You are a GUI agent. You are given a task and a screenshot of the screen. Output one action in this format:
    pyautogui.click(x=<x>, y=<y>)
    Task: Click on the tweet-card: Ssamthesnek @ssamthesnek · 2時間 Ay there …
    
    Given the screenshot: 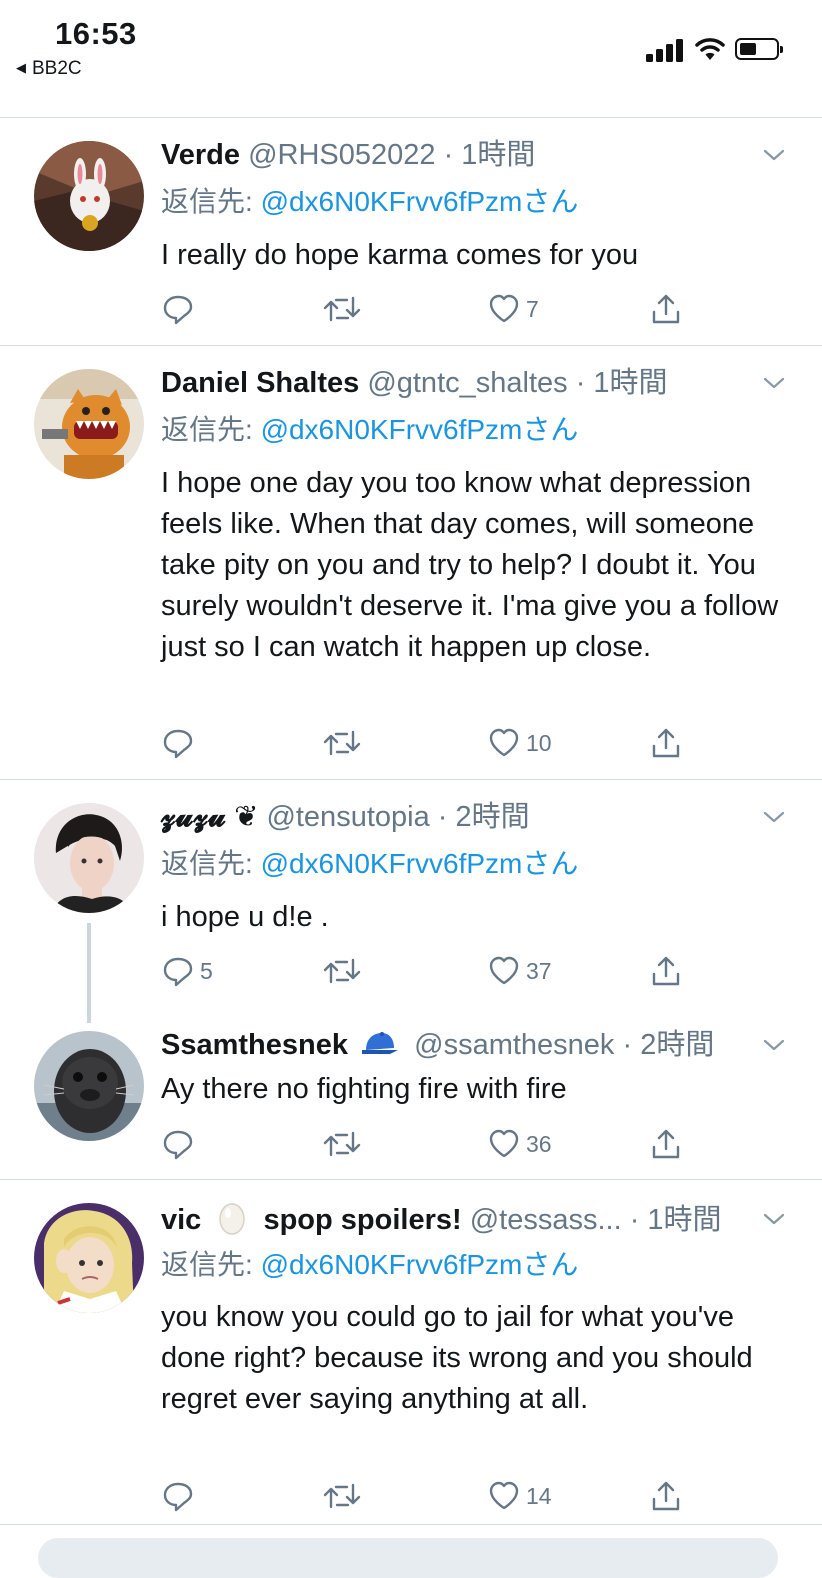 What is the action you would take?
    pyautogui.click(x=411, y=1094)
    